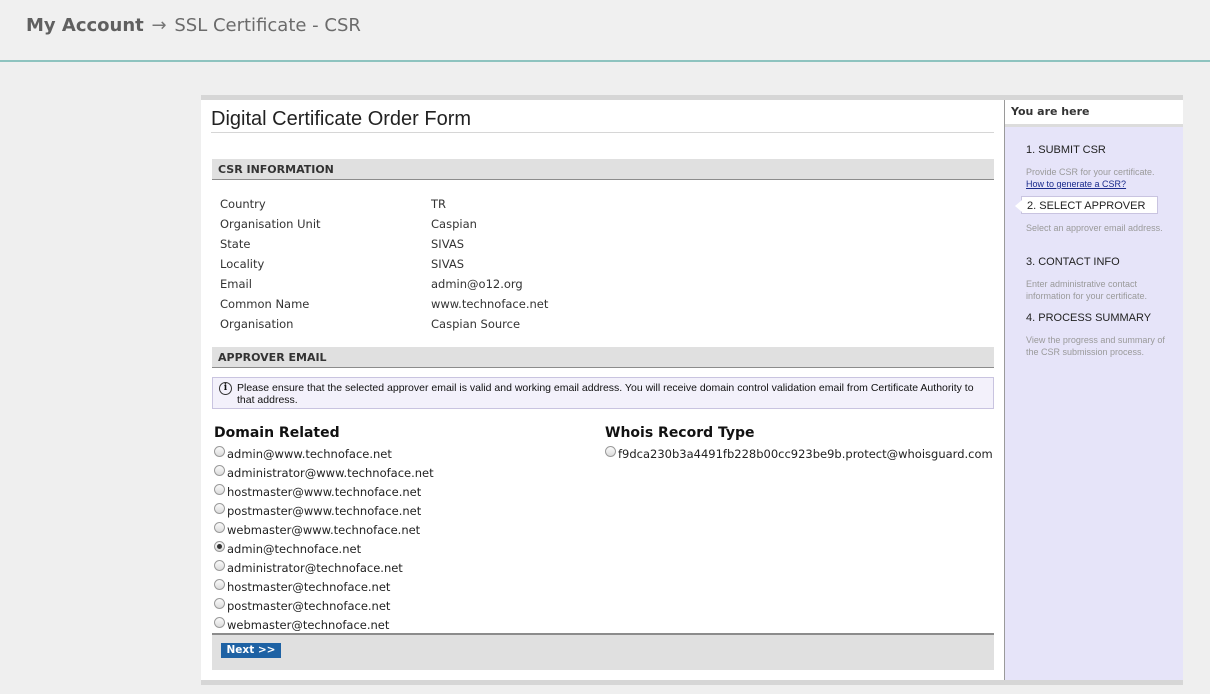 The width and height of the screenshot is (1210, 694). Describe the element at coordinates (476, 324) in the screenshot. I see `csr-value: Caspian Source` at that location.